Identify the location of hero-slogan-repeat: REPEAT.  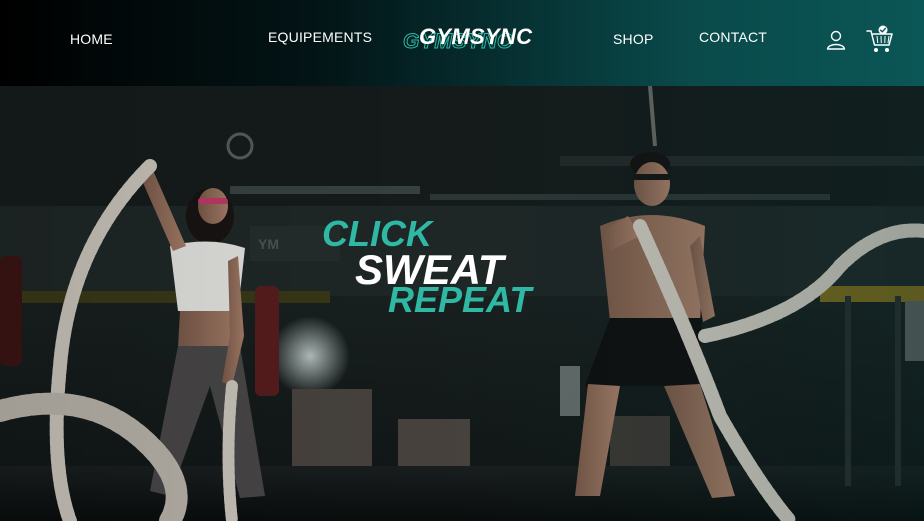
(460, 299).